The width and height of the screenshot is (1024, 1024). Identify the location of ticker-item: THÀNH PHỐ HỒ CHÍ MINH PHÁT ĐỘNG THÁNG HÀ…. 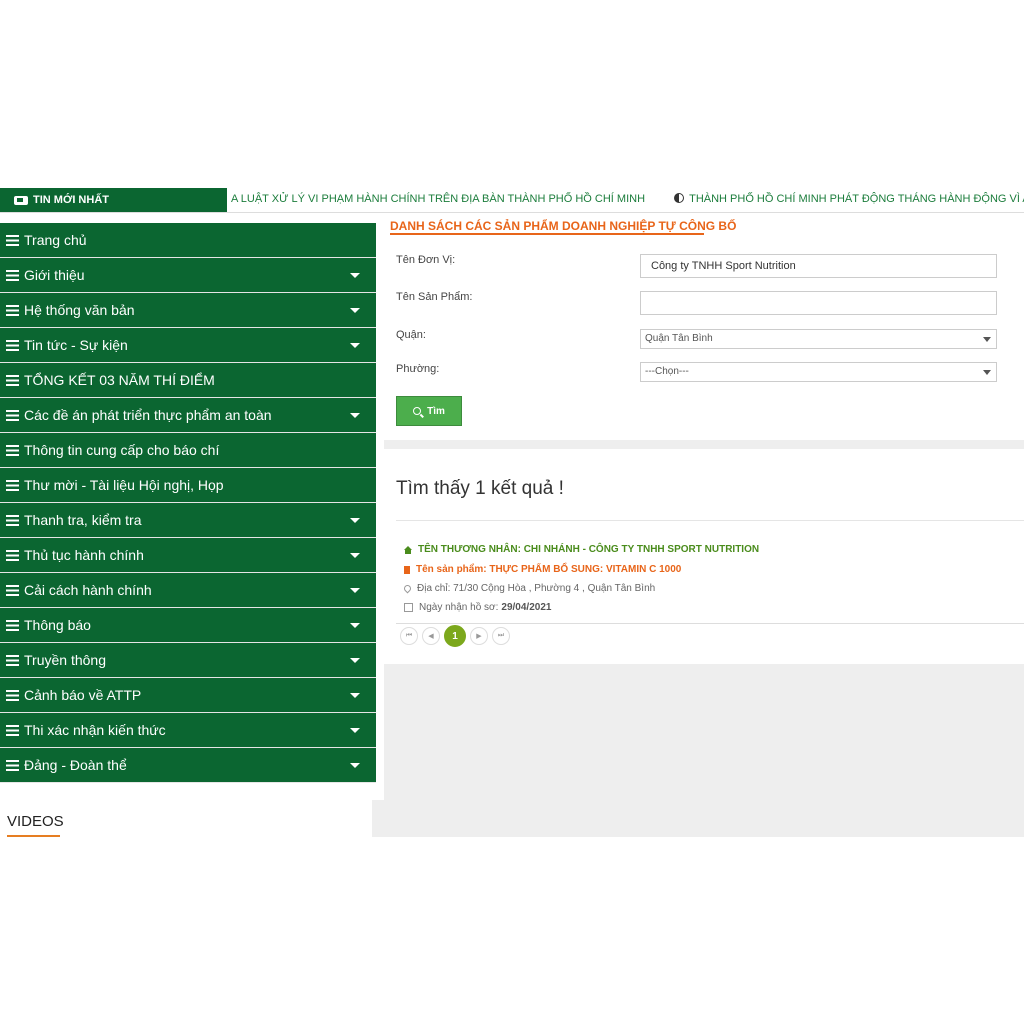
(856, 199).